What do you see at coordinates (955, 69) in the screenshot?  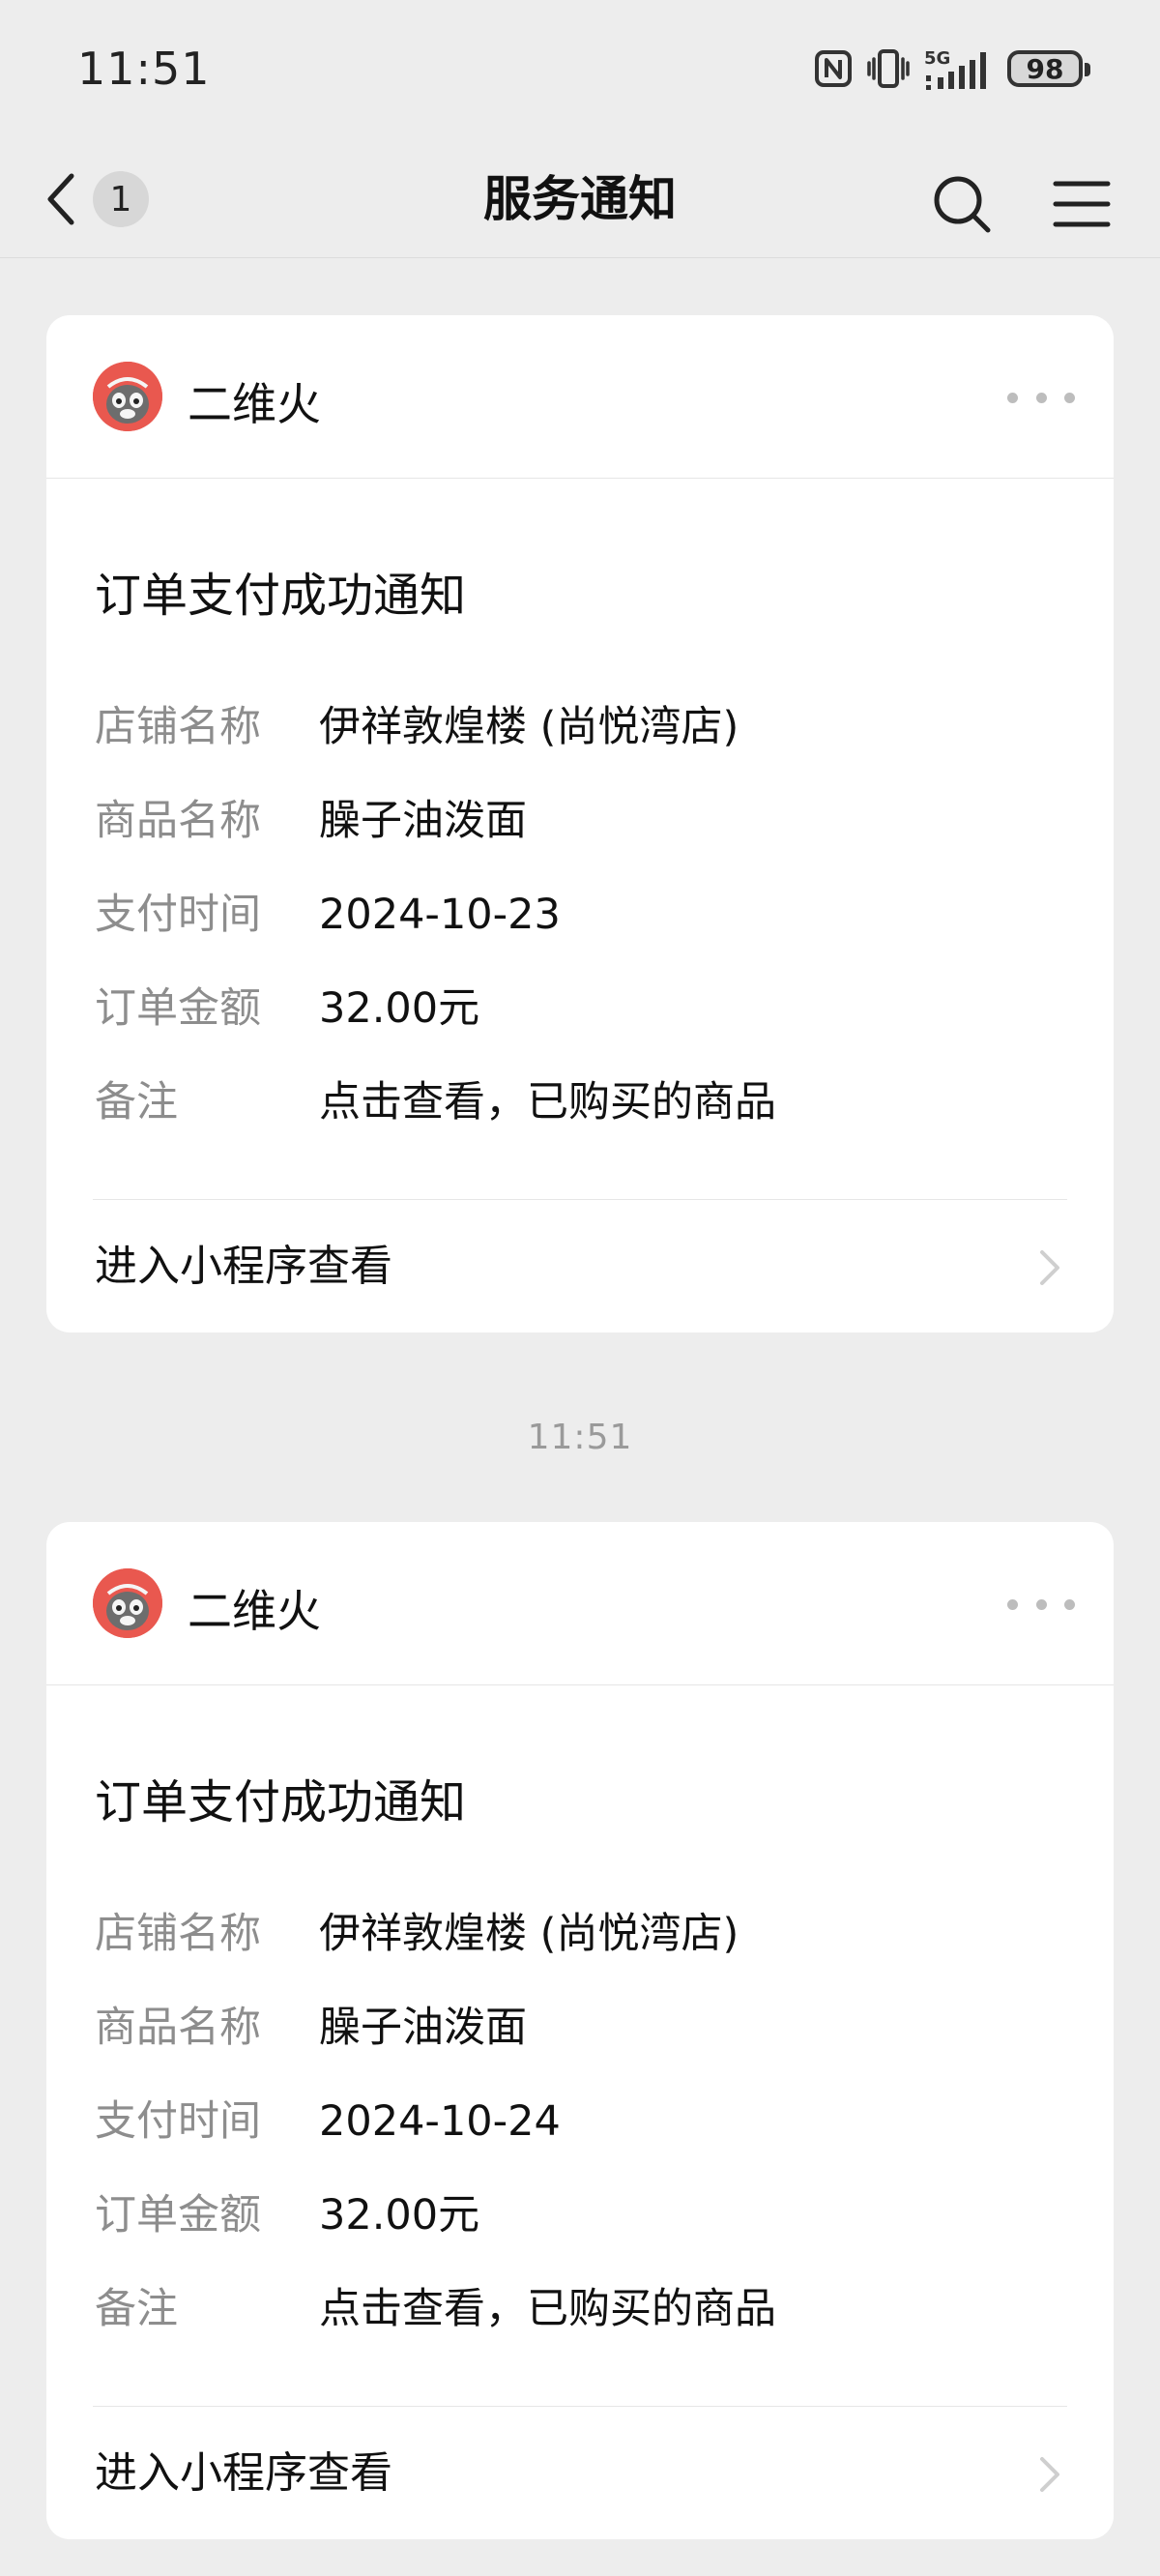 I see `signal-5g-icon: 5G` at bounding box center [955, 69].